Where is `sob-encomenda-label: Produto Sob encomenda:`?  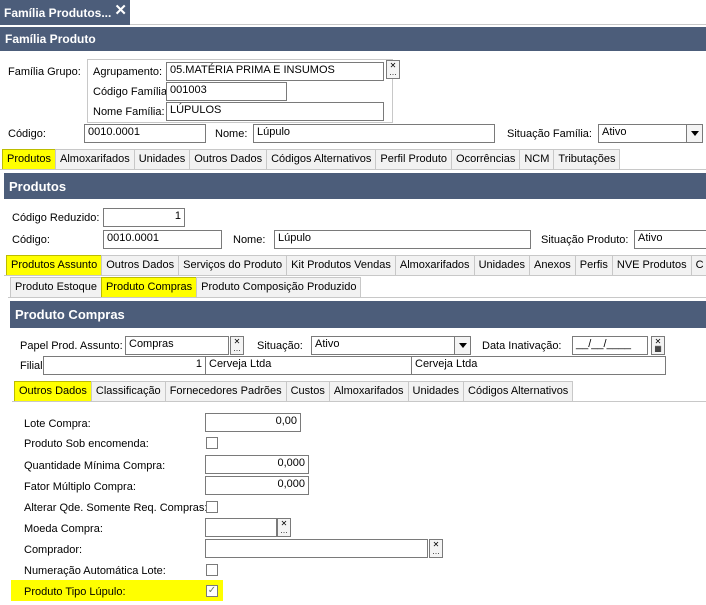 sob-encomenda-label: Produto Sob encomenda: is located at coordinates (86, 444).